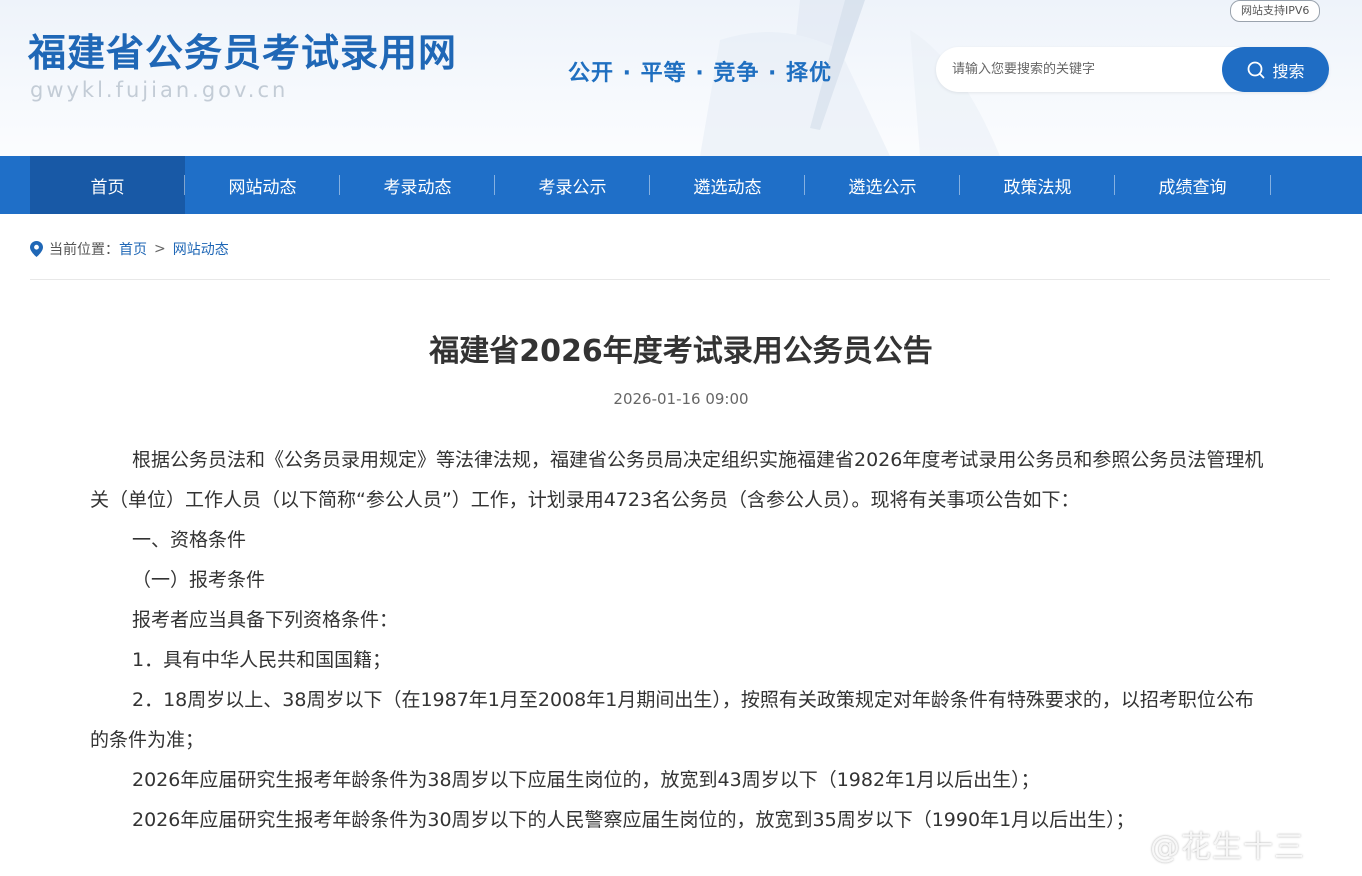 The height and width of the screenshot is (876, 1362). What do you see at coordinates (262, 660) in the screenshot?
I see `article-paragraph: 1．具有中华人民共和国国籍；` at bounding box center [262, 660].